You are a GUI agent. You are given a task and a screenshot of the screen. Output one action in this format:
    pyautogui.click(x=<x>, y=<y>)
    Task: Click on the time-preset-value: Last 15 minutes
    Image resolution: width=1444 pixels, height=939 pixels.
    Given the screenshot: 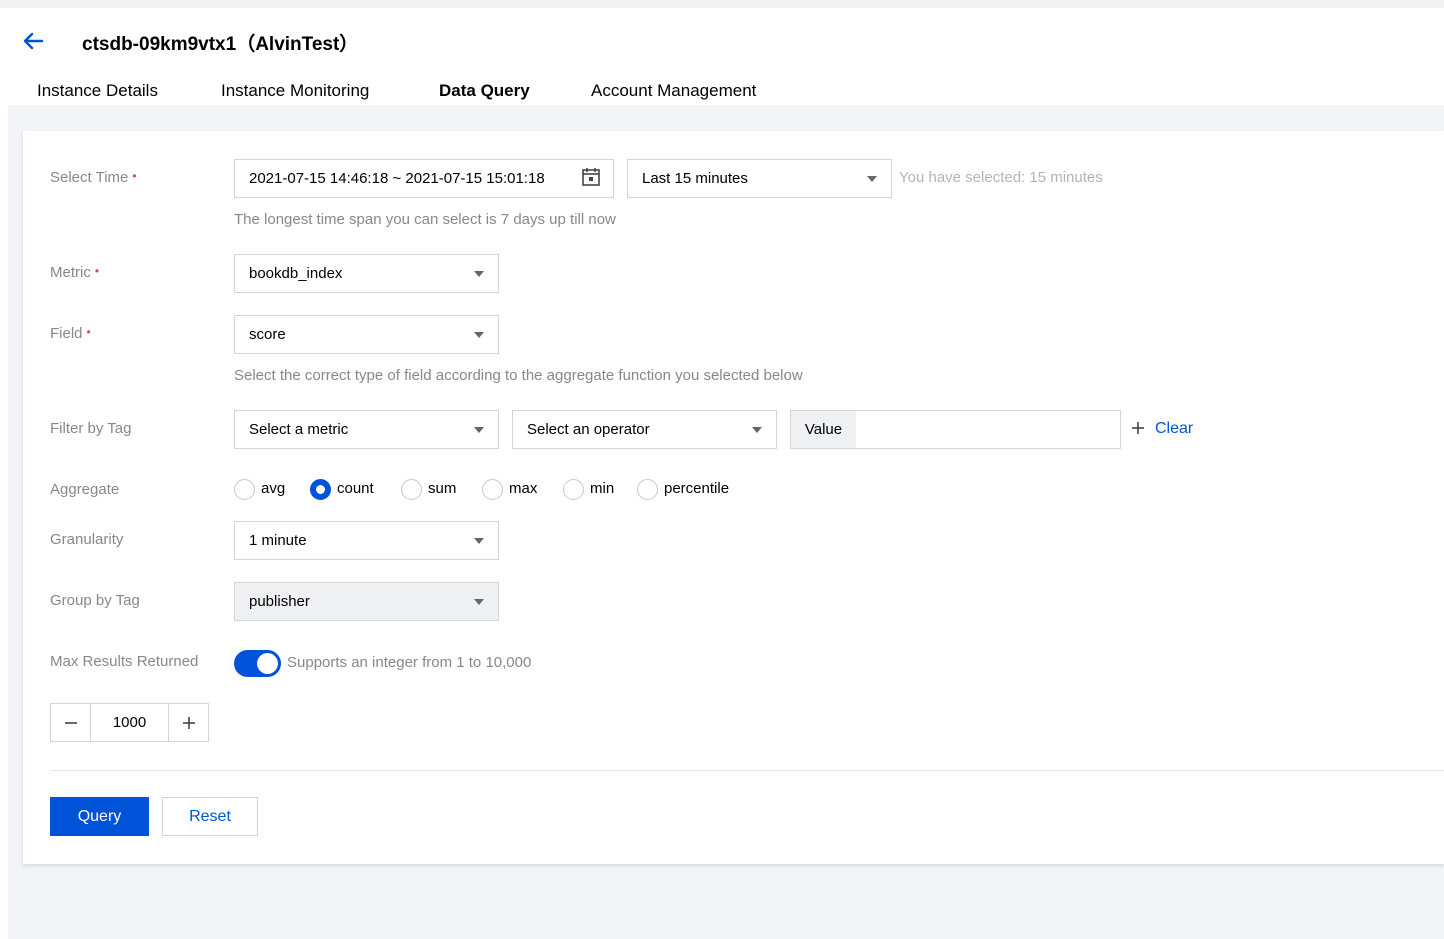 What is the action you would take?
    pyautogui.click(x=695, y=178)
    